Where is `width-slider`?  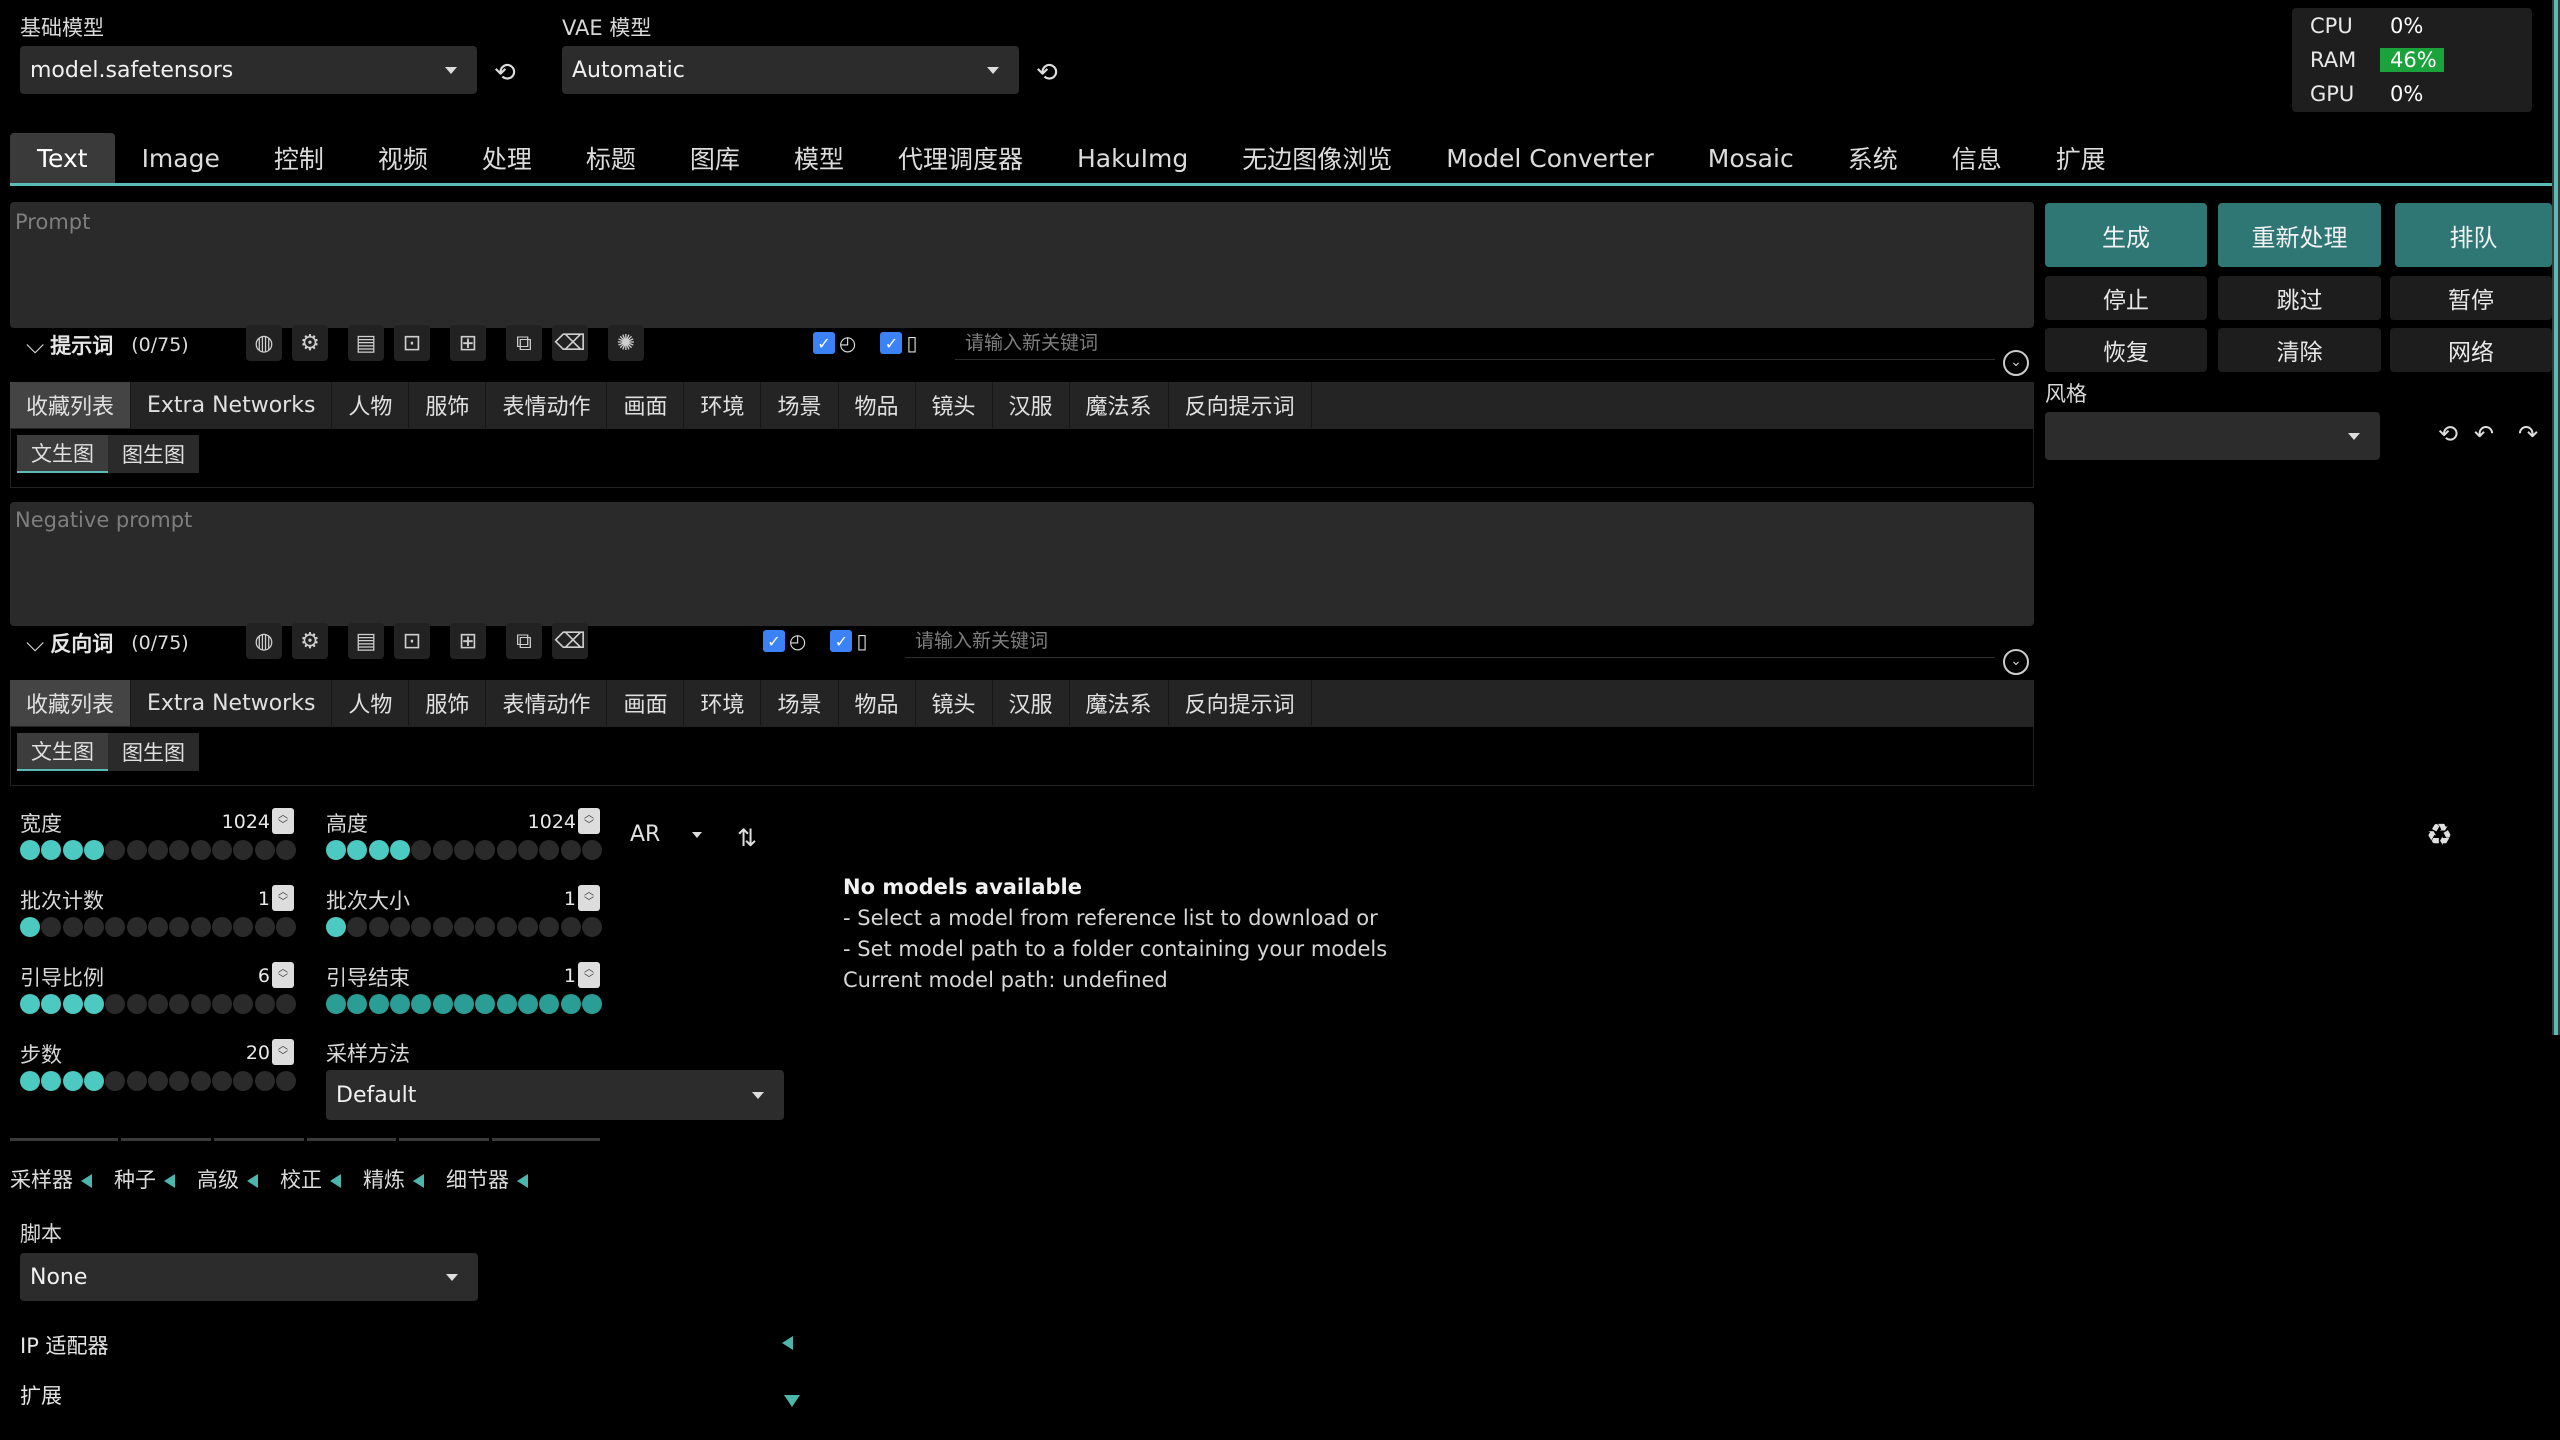
width-slider is located at coordinates (158, 850).